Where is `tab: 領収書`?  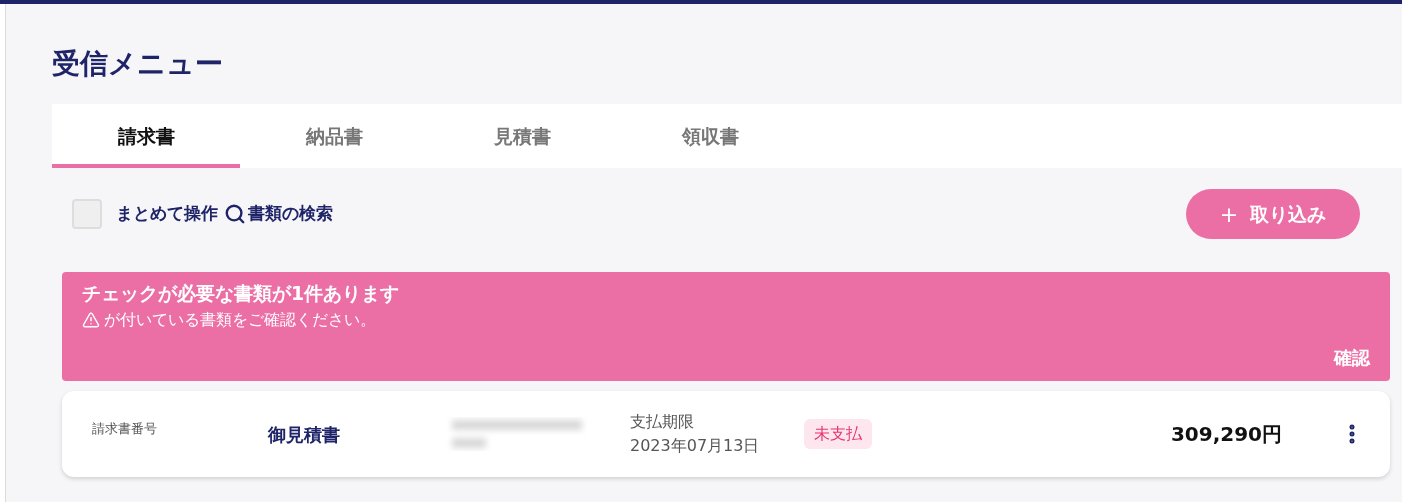
tab: 領収書 is located at coordinates (710, 136).